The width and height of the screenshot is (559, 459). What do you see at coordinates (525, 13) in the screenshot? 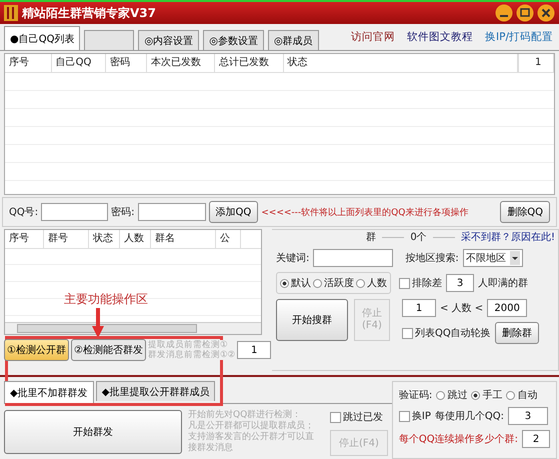
I see `maximize-icon` at bounding box center [525, 13].